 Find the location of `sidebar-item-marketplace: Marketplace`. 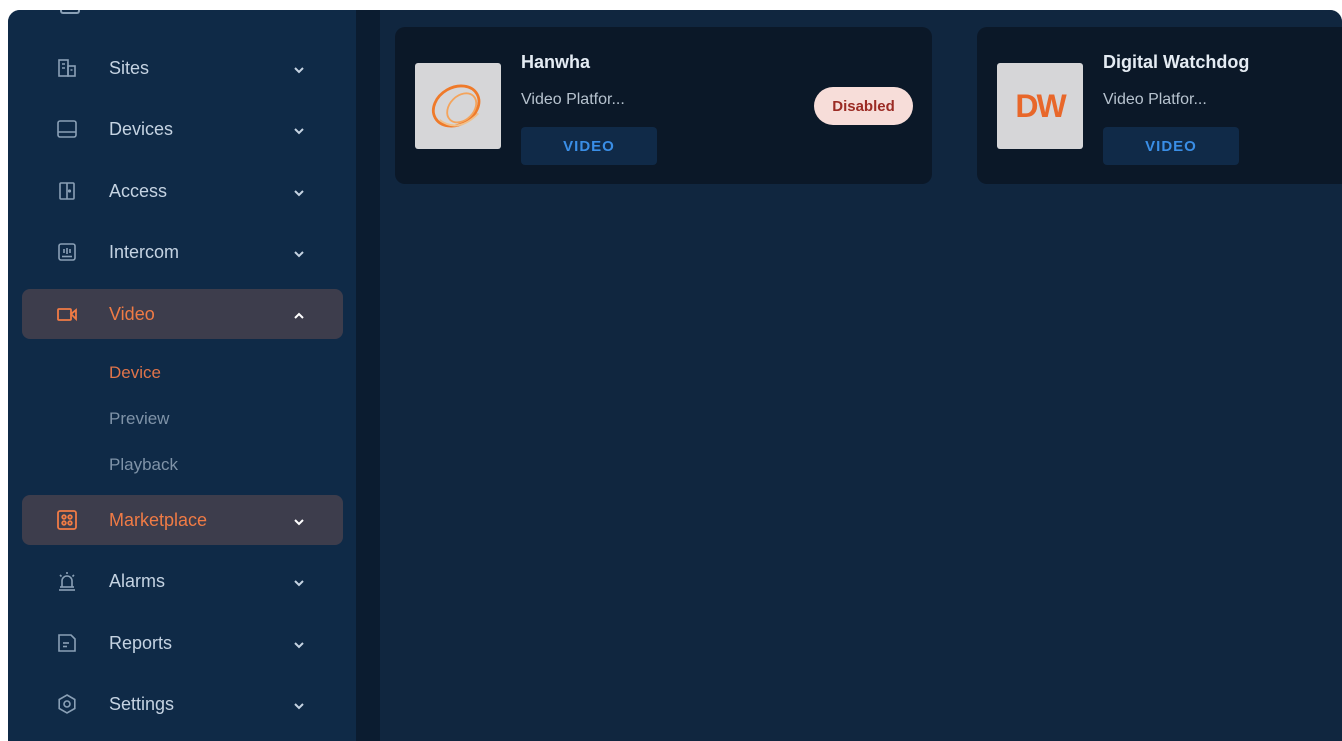

sidebar-item-marketplace: Marketplace is located at coordinates (182, 520).